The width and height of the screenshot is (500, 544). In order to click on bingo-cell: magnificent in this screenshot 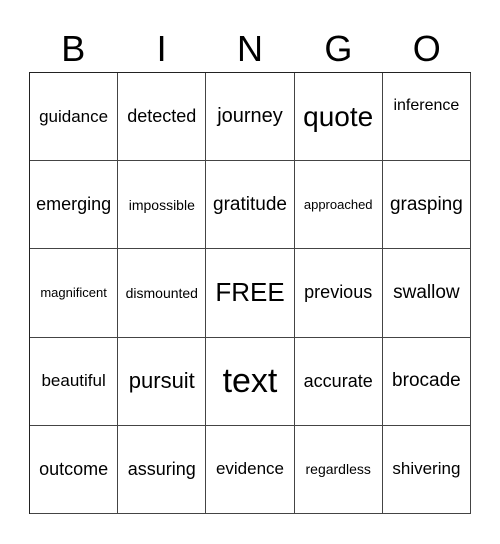, I will do `click(74, 293)`.